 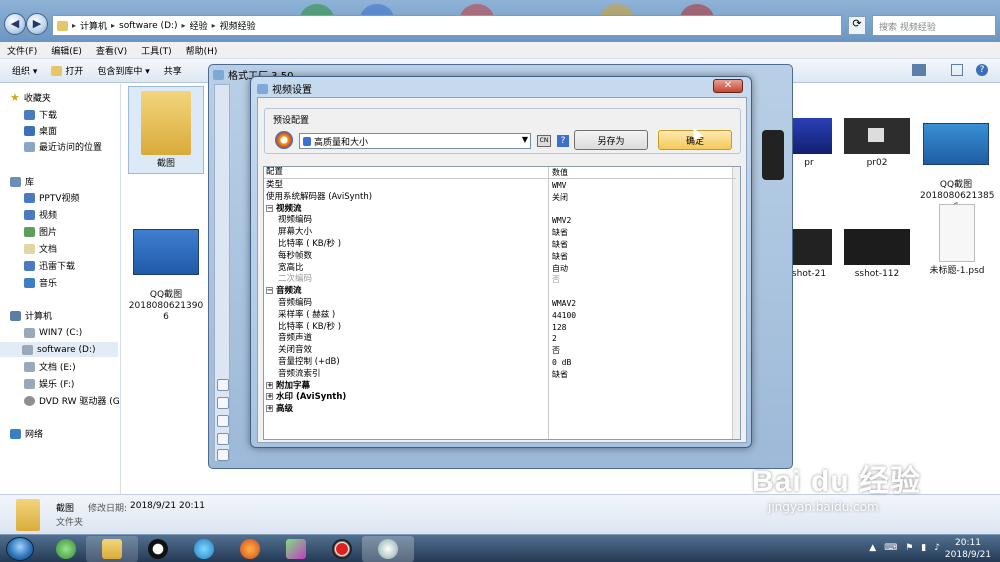 What do you see at coordinates (500, 398) in the screenshot?
I see `grid-section-row: + 水印 (AviSynth)` at bounding box center [500, 398].